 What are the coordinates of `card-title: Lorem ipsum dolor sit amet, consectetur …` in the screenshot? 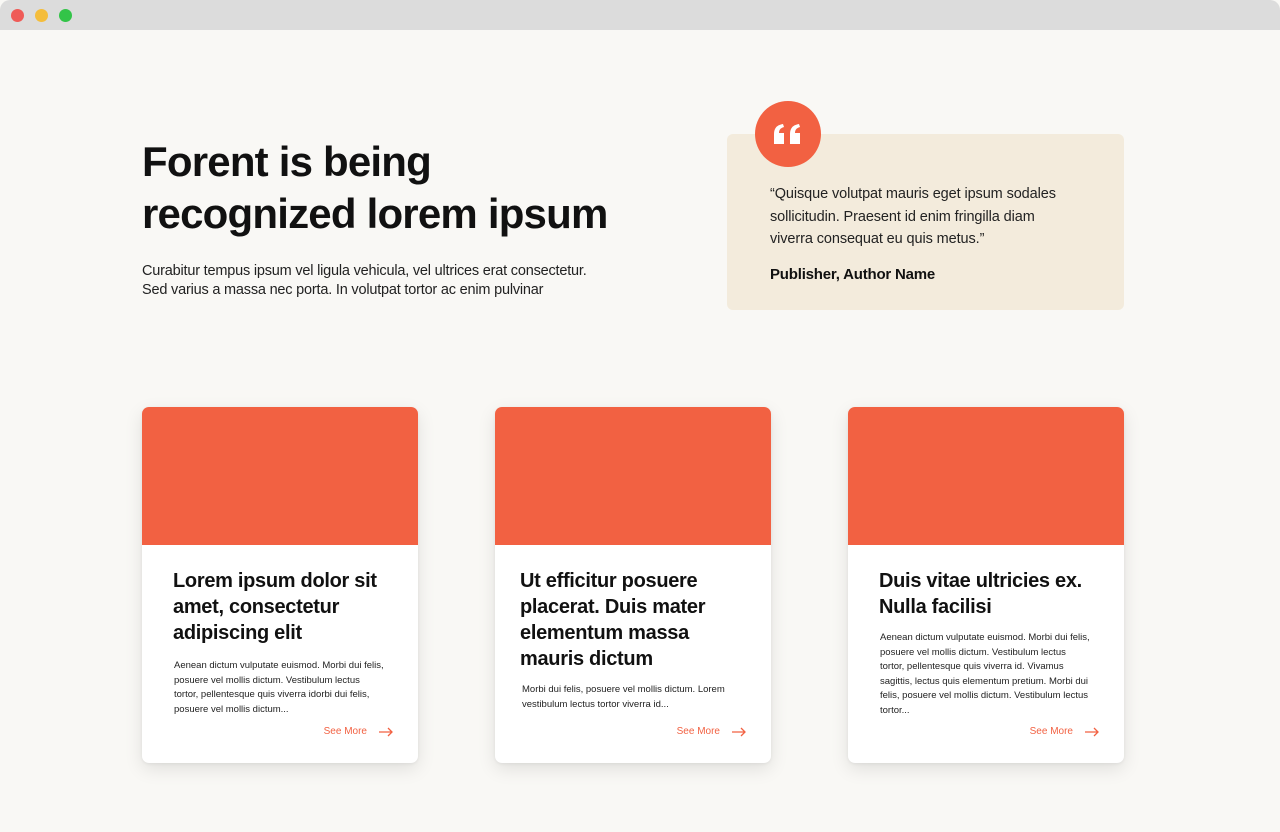 It's located at (288, 607).